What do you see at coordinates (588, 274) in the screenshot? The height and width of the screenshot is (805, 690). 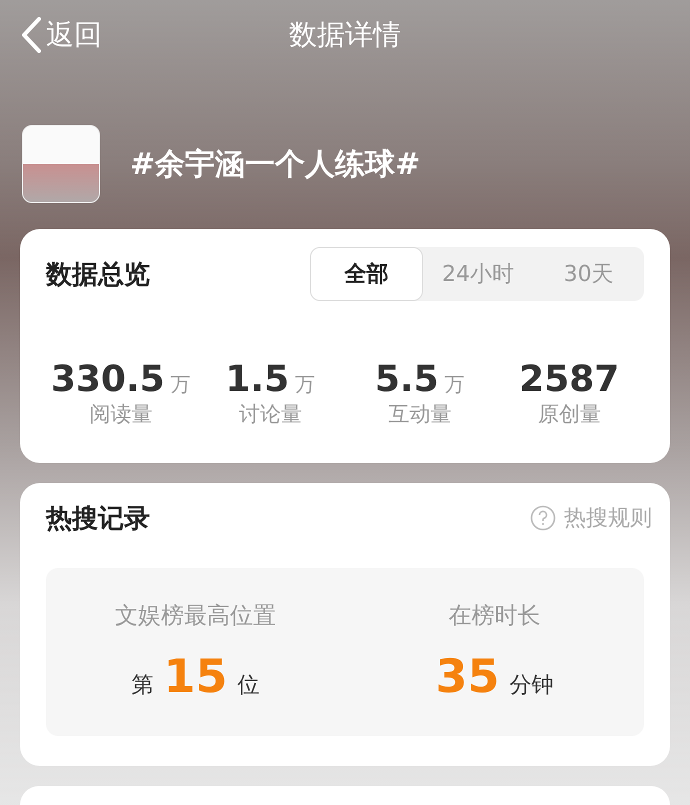 I see `period-tab: 30天` at bounding box center [588, 274].